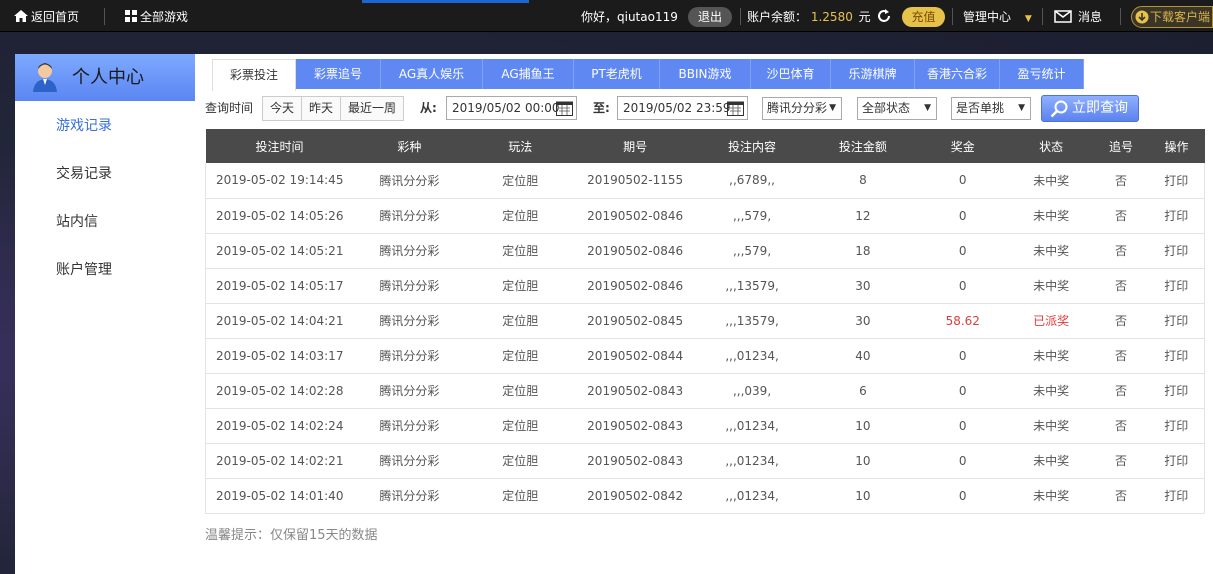 The width and height of the screenshot is (1213, 574). I want to click on home-icon, so click(21, 16).